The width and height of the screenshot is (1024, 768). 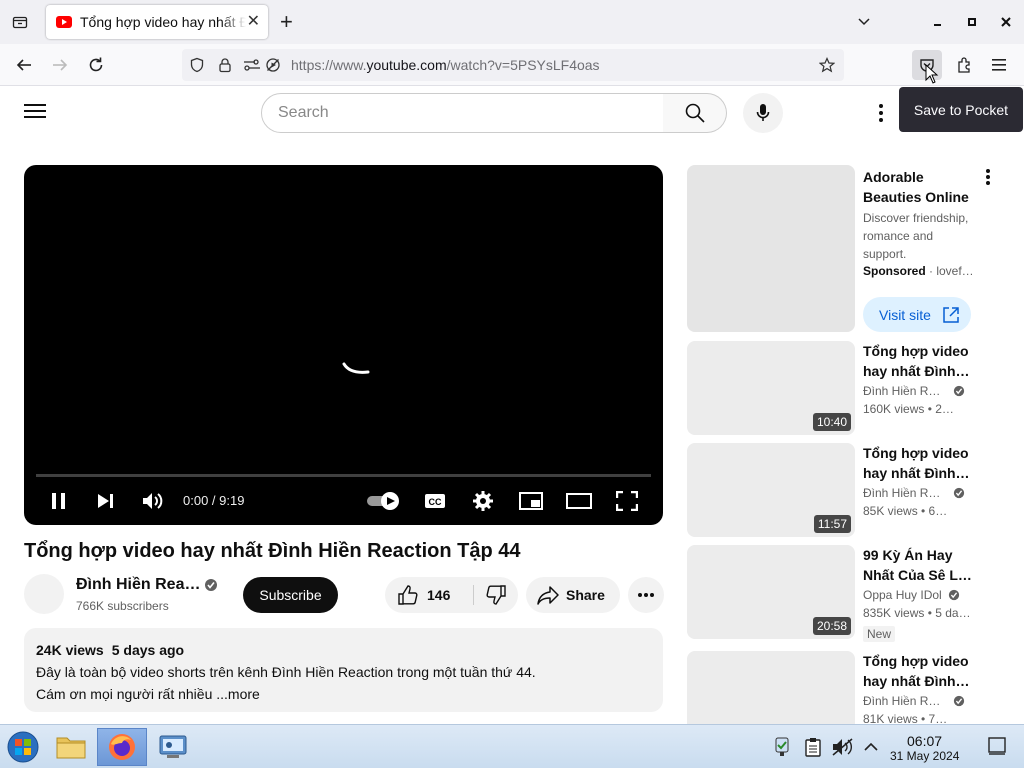 I want to click on loading-spinner-icon, so click(x=356, y=368).